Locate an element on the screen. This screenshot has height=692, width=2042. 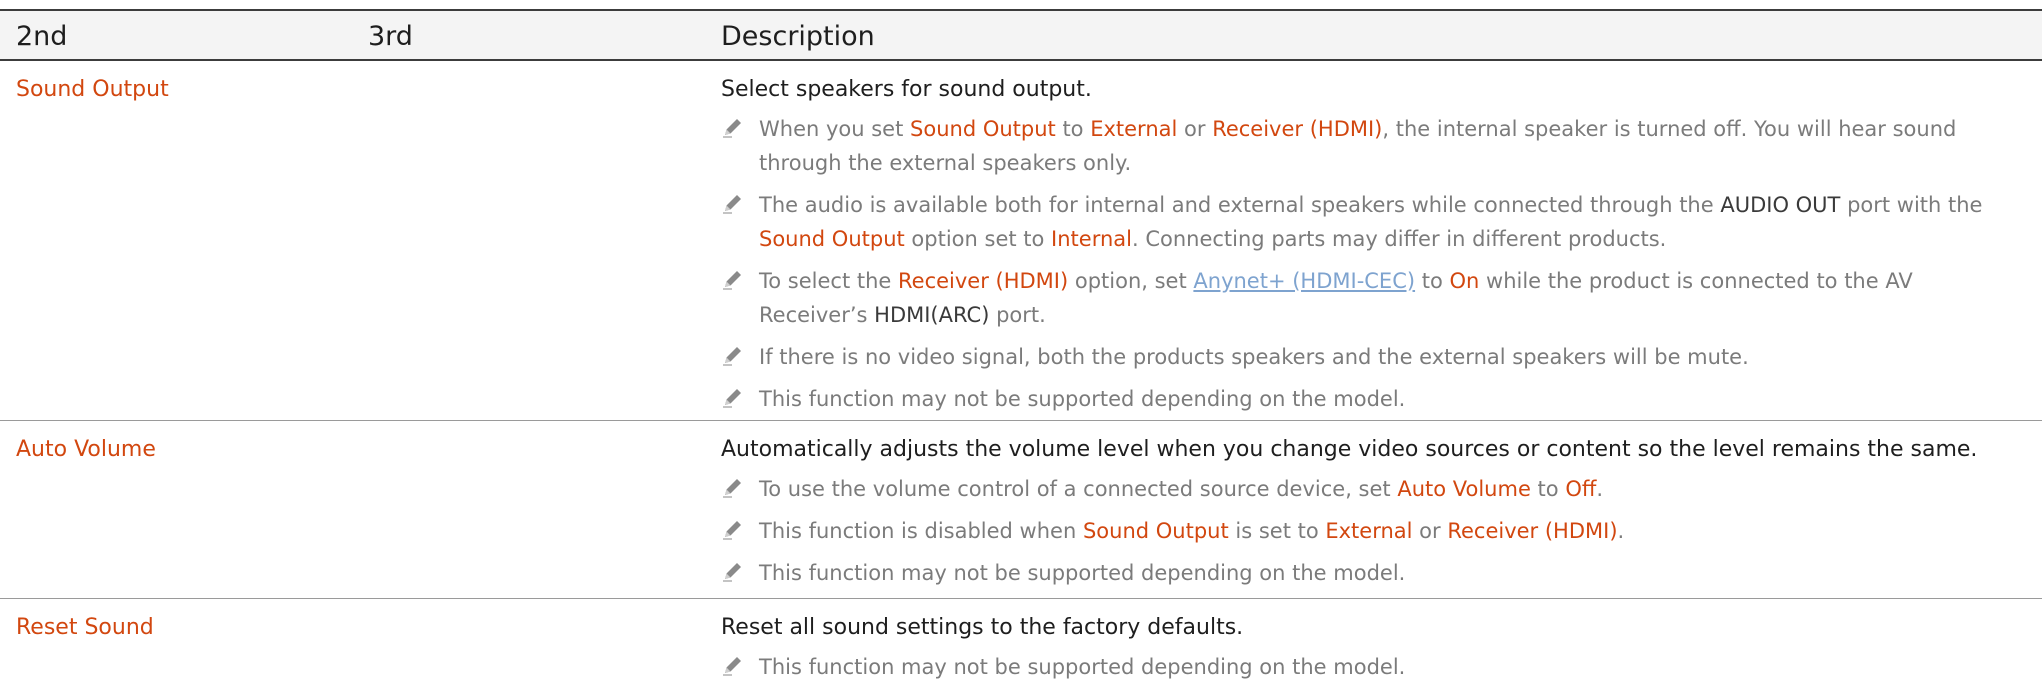
header-description: Description is located at coordinates (798, 36).